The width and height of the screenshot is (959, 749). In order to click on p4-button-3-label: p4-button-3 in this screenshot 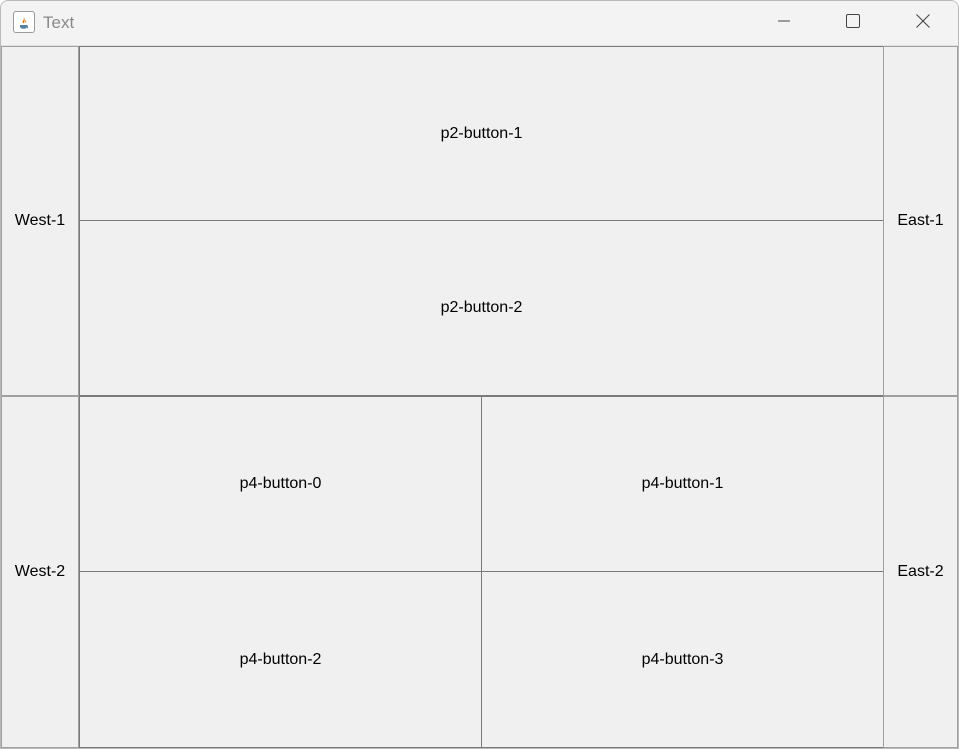, I will do `click(682, 659)`.